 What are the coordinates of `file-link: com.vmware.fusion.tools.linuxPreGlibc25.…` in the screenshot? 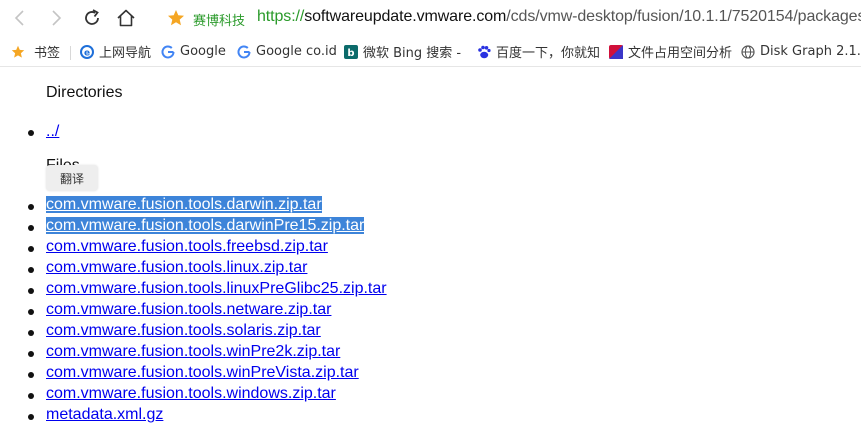 It's located at (216, 288).